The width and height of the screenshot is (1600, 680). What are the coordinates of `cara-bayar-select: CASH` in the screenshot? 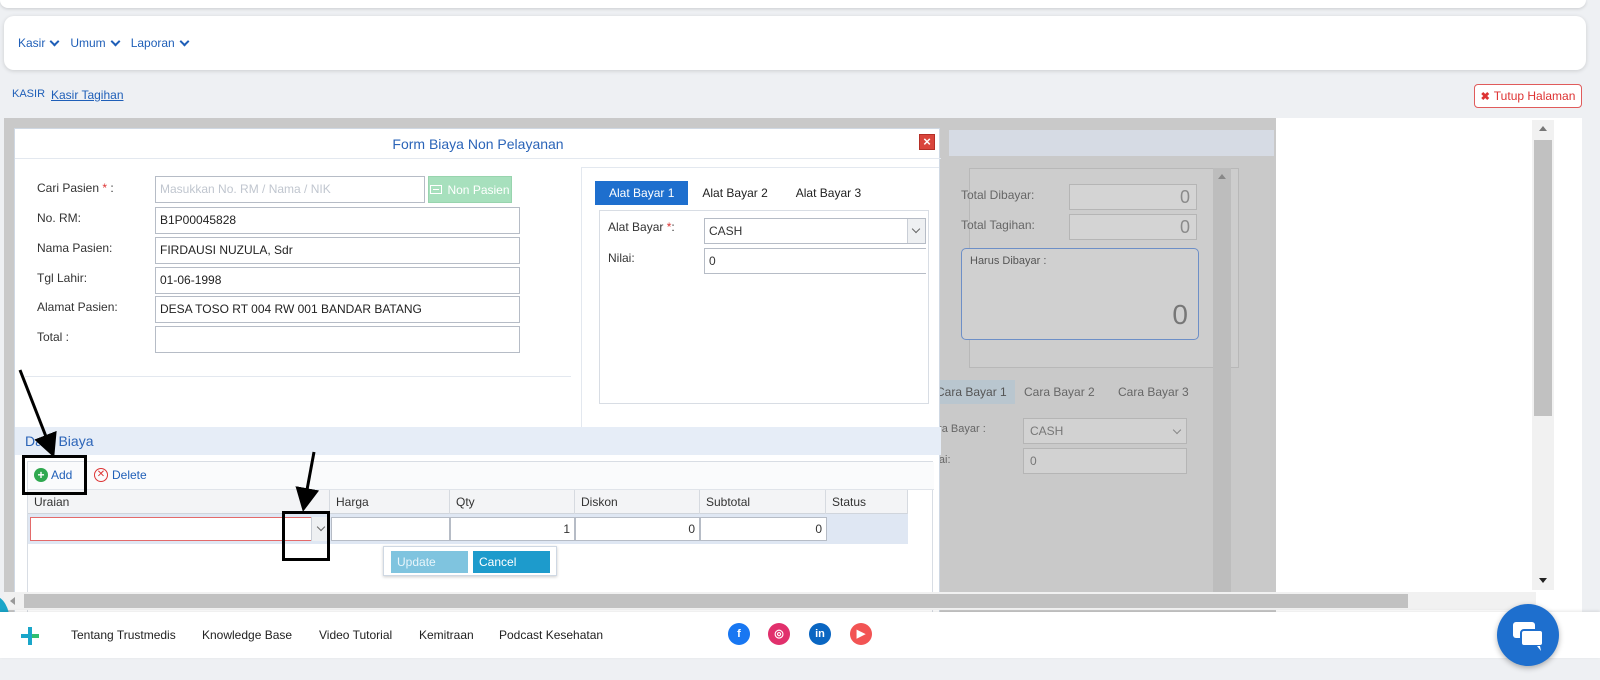 It's located at (1105, 431).